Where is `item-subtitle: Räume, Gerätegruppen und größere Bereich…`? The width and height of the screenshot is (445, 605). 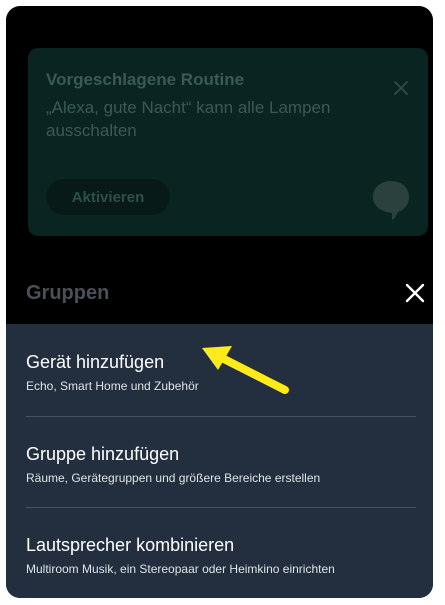
item-subtitle: Räume, Gerätegruppen und größere Bereich… is located at coordinates (173, 478).